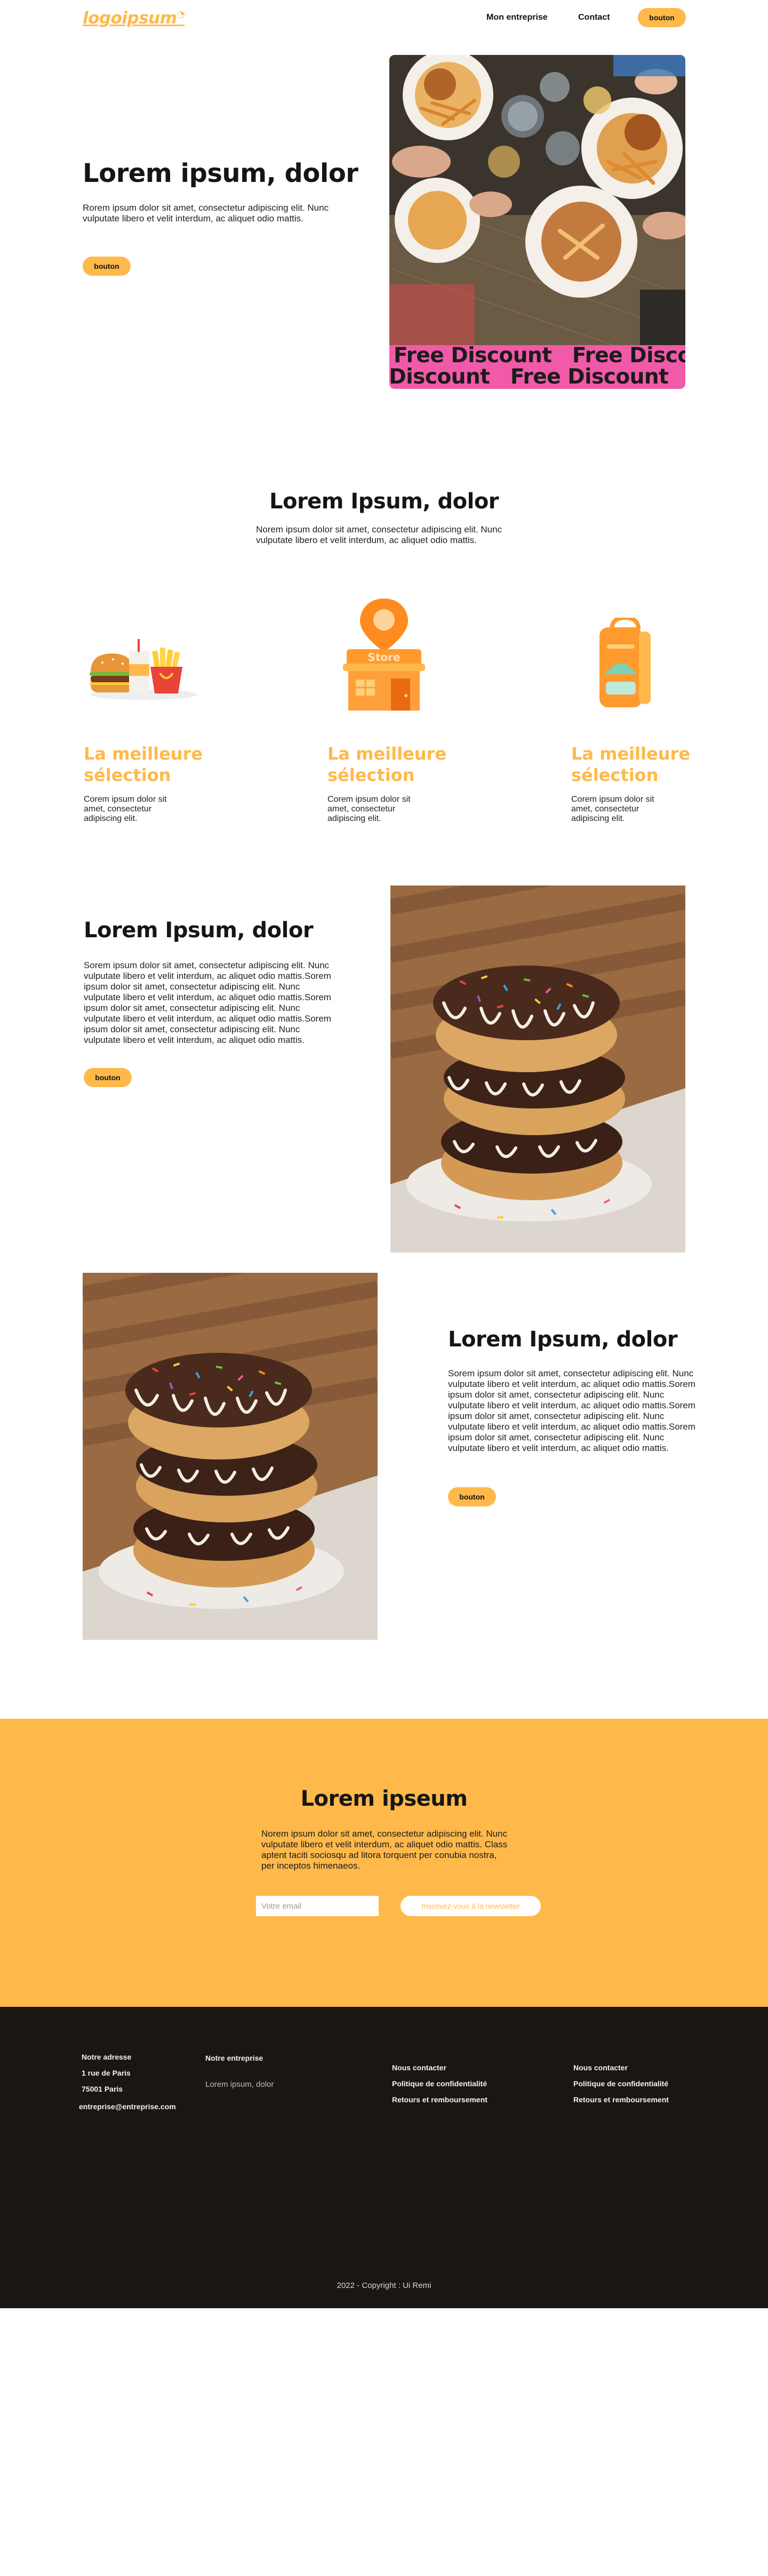  I want to click on nav-link-mon-entreprise: Mon entreprise, so click(517, 17).